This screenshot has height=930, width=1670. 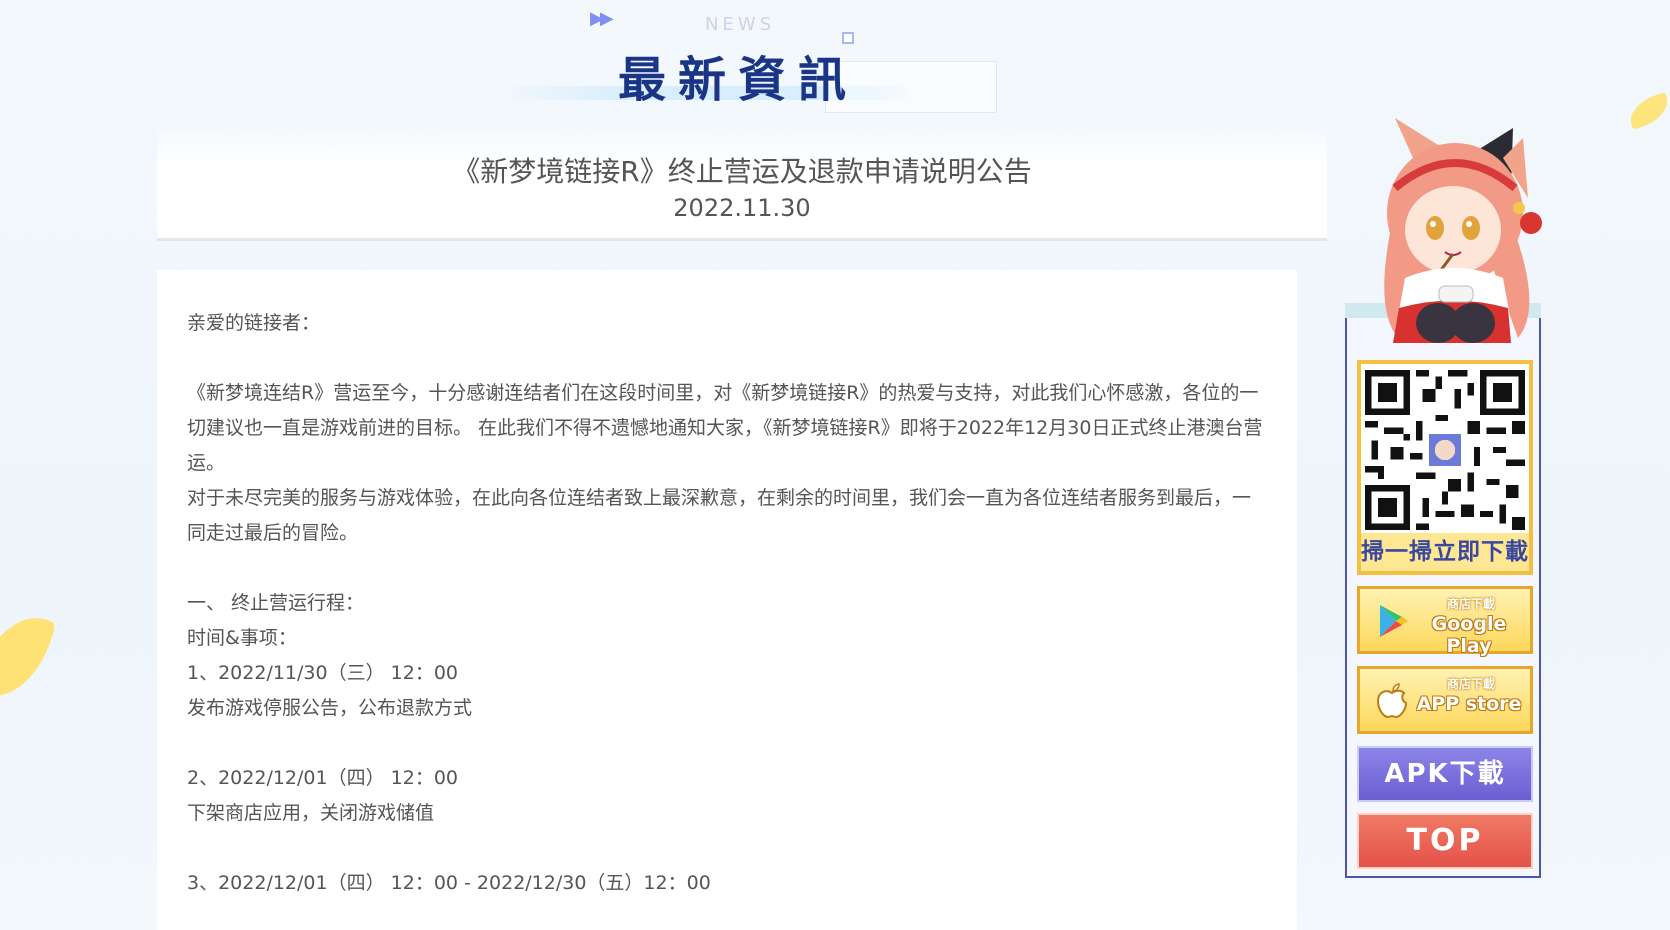 I want to click on article-paragraph: 发布游戏停服公告，公布退款方式, so click(x=330, y=708).